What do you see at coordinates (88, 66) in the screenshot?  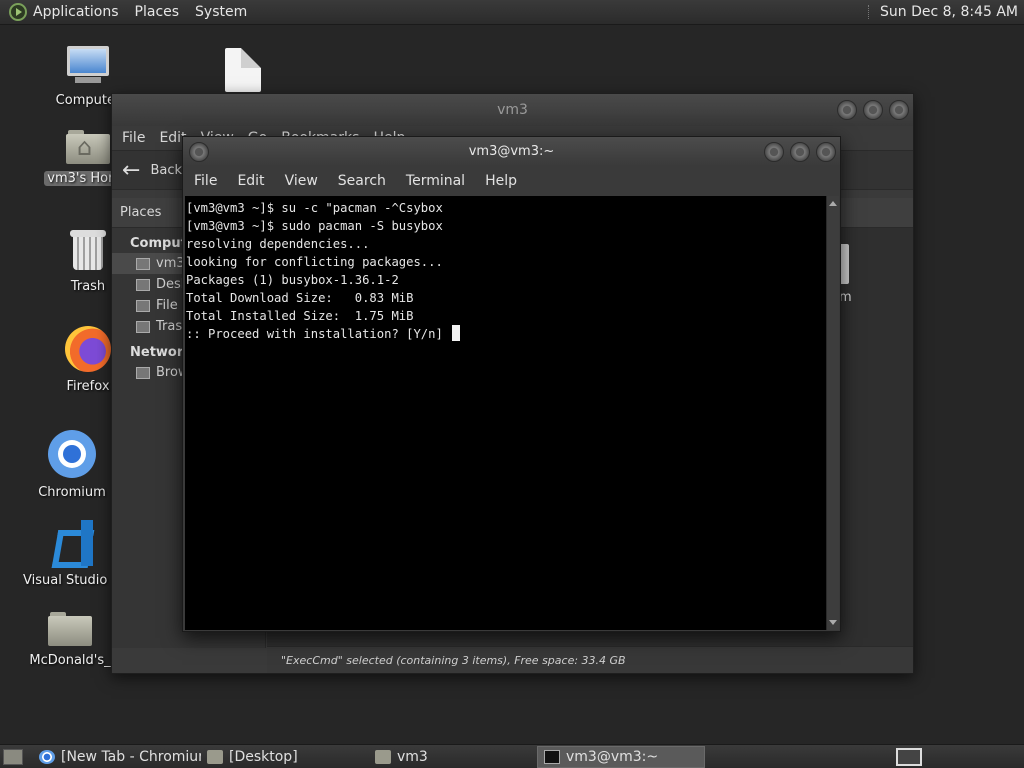 I see `computer-icon` at bounding box center [88, 66].